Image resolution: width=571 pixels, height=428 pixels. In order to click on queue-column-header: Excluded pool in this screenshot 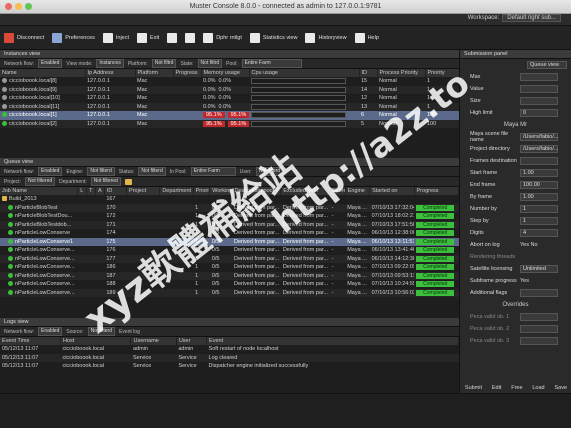, I will do `click(305, 191)`.